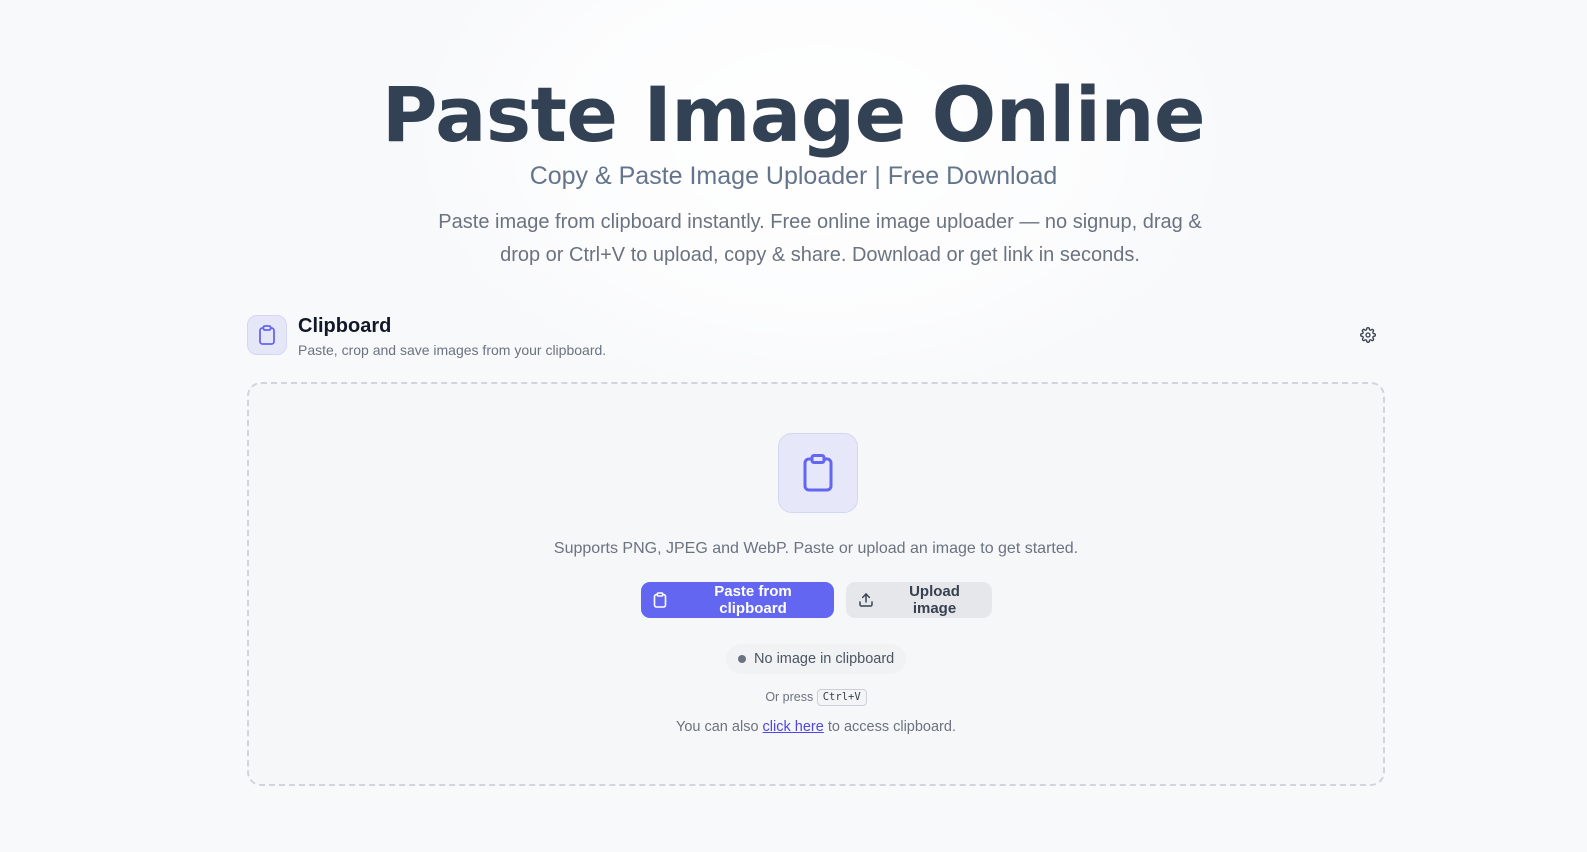 This screenshot has width=1587, height=852. Describe the element at coordinates (793, 727) in the screenshot. I see `click-here-link: click here` at that location.